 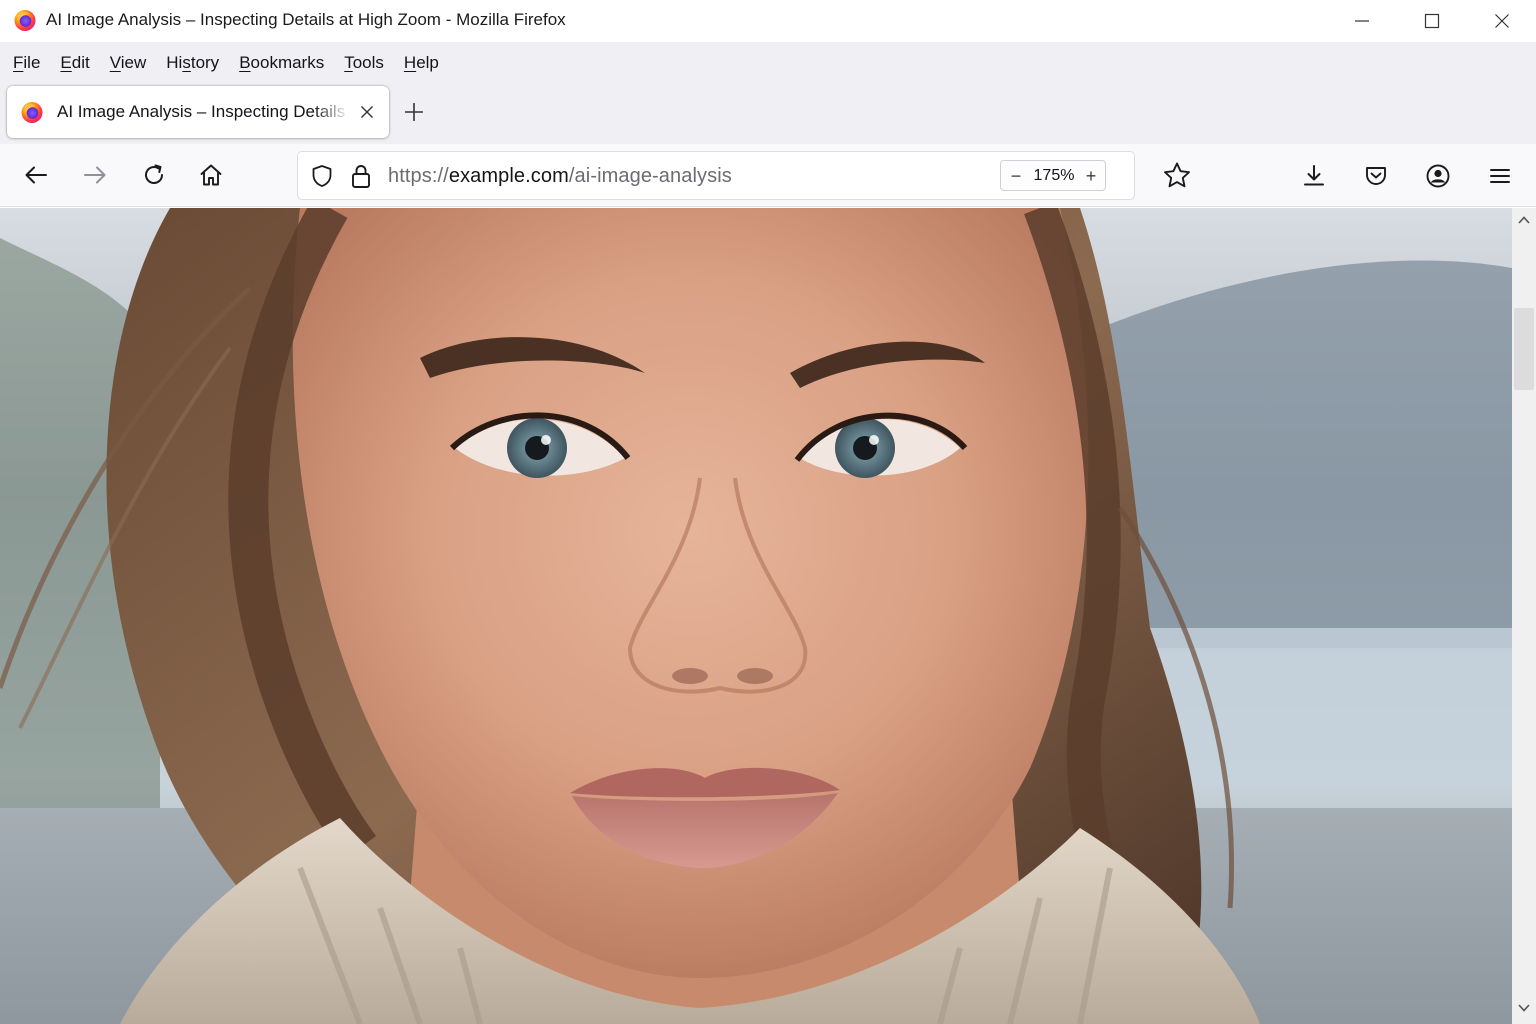 What do you see at coordinates (245, 62) in the screenshot?
I see `menu-bookmarks-mnemonic: B` at bounding box center [245, 62].